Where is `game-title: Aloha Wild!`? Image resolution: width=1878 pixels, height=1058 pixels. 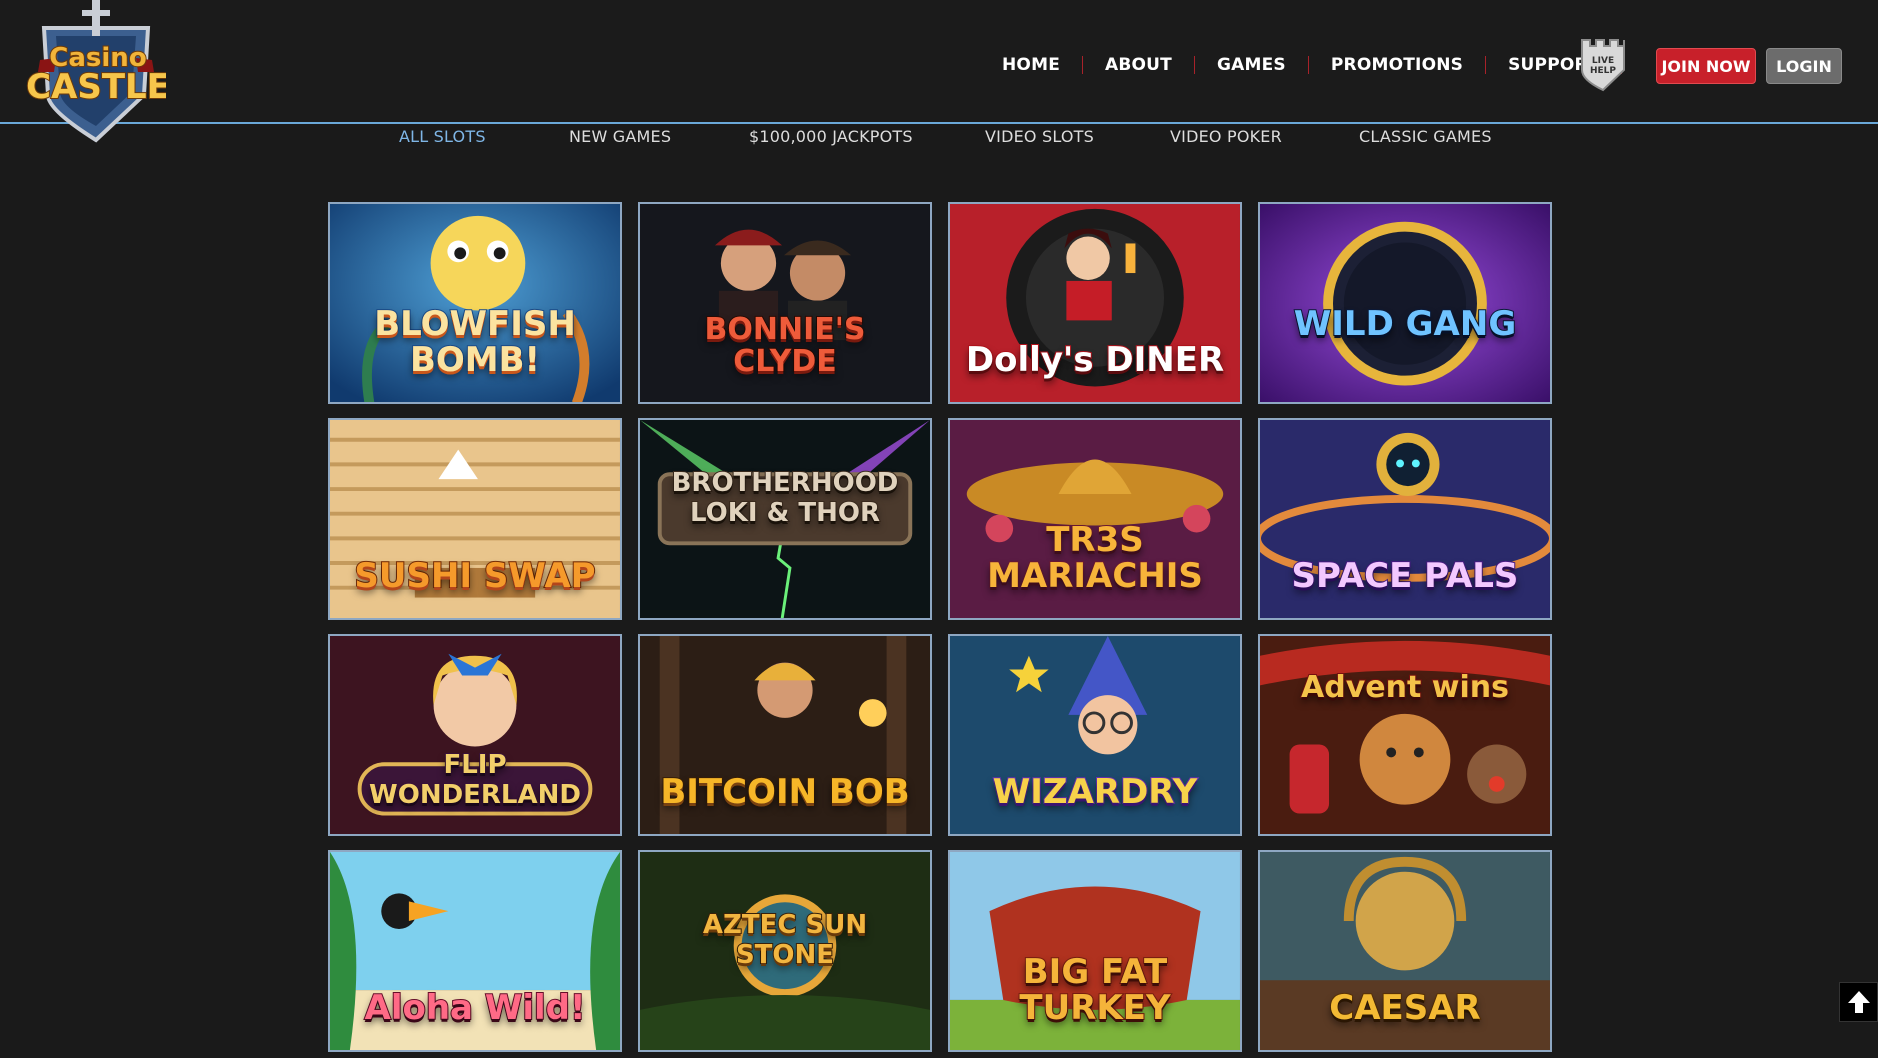
game-title: Aloha Wild! is located at coordinates (475, 1008).